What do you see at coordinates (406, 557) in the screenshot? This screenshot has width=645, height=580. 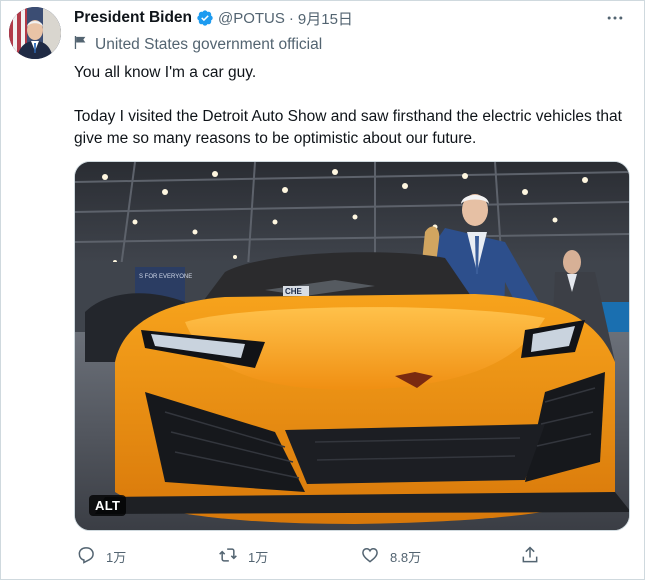 I see `like-count: 8.8万` at bounding box center [406, 557].